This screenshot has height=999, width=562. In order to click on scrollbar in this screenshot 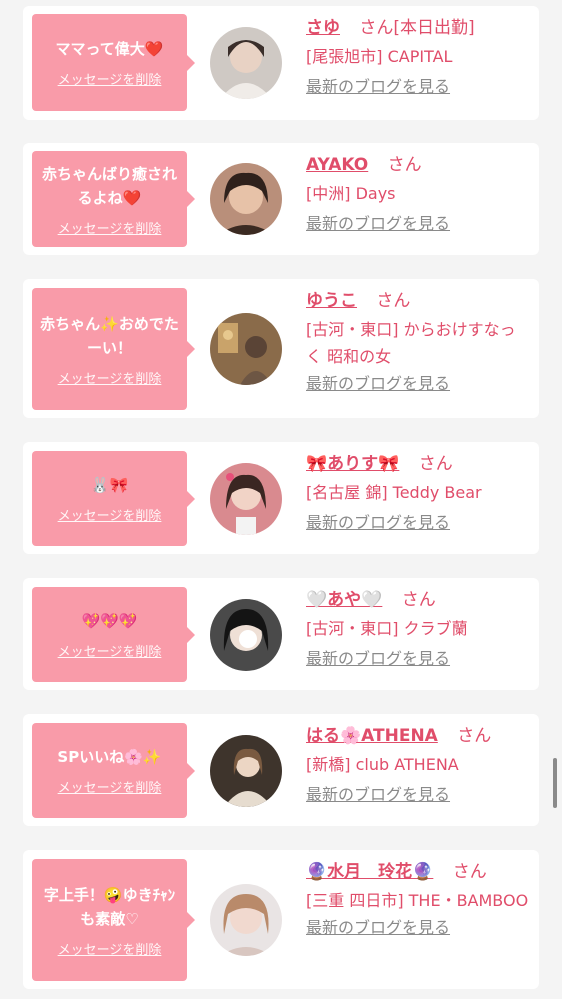, I will do `click(555, 783)`.